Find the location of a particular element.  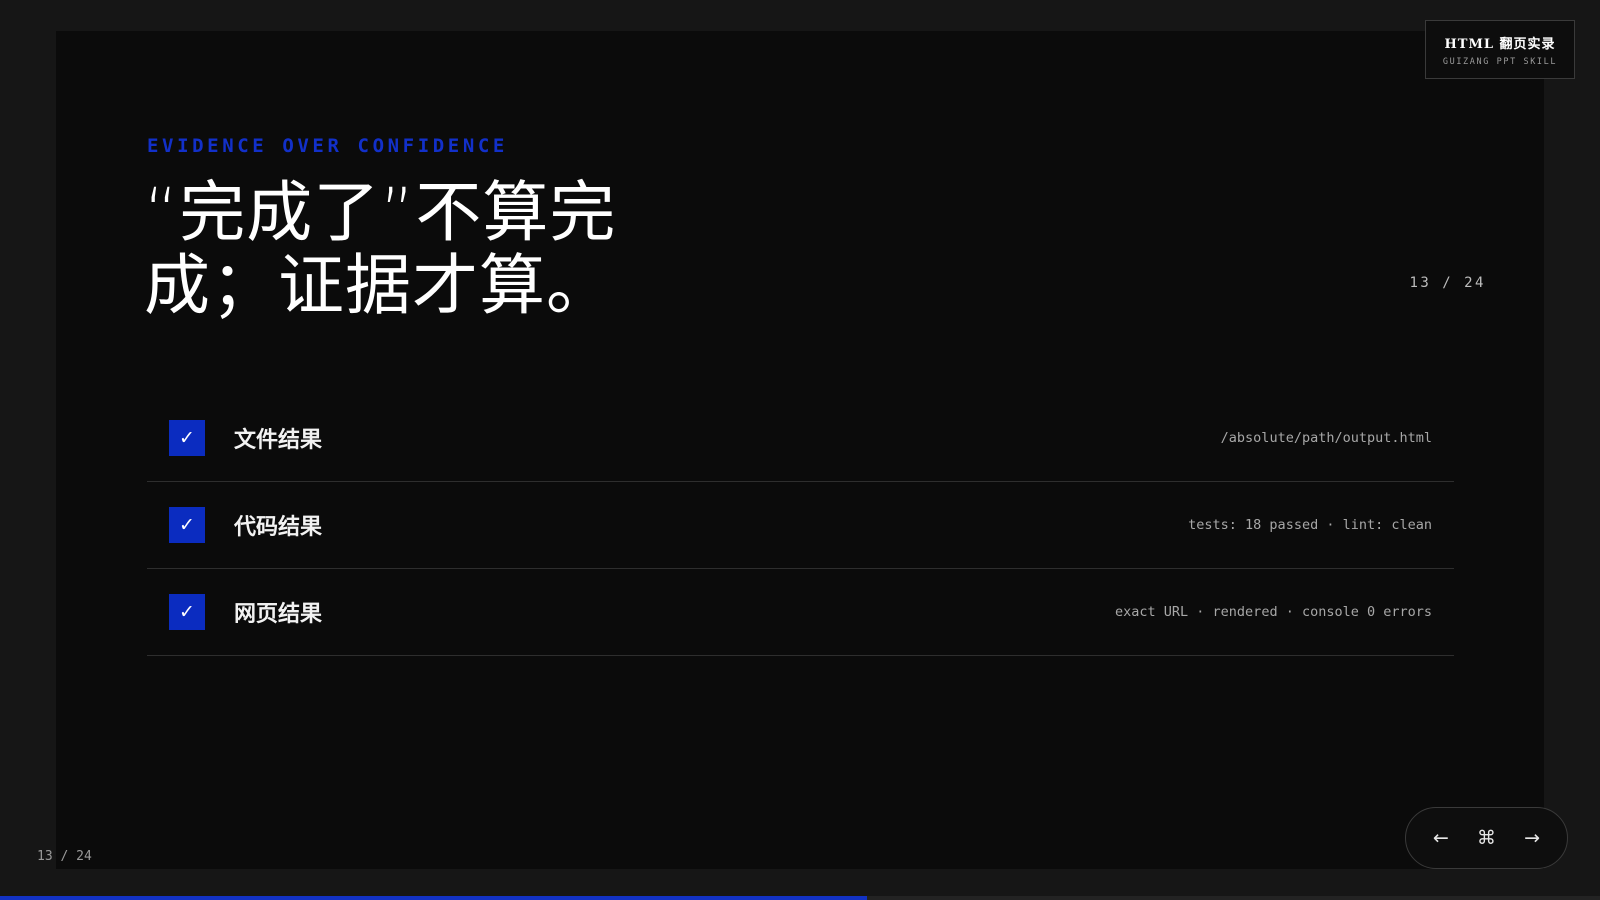

slide-headline: “完成了”不算完成；证据才算。 is located at coordinates (380, 249).